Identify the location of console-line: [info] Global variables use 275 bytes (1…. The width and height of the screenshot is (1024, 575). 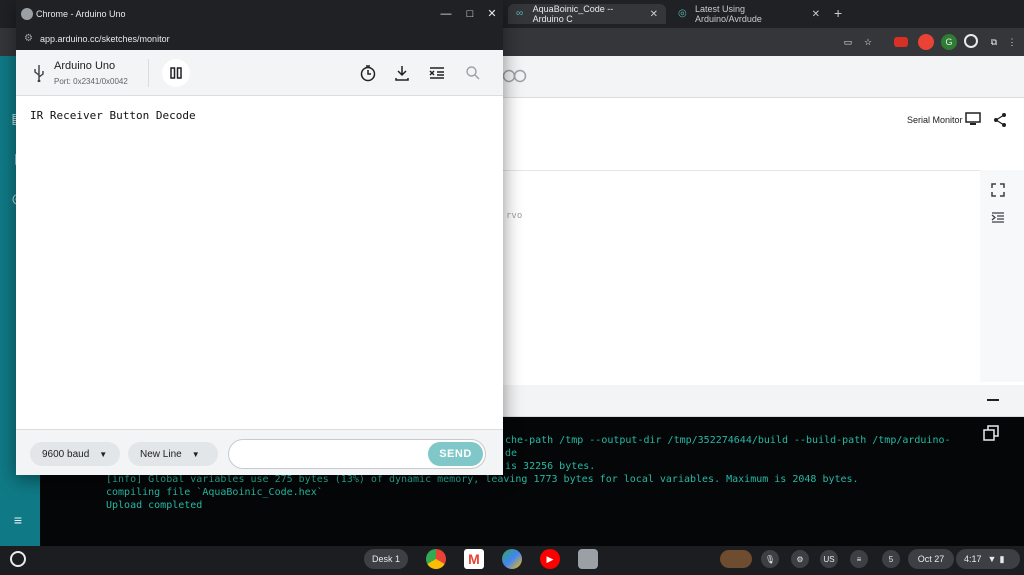
(482, 479).